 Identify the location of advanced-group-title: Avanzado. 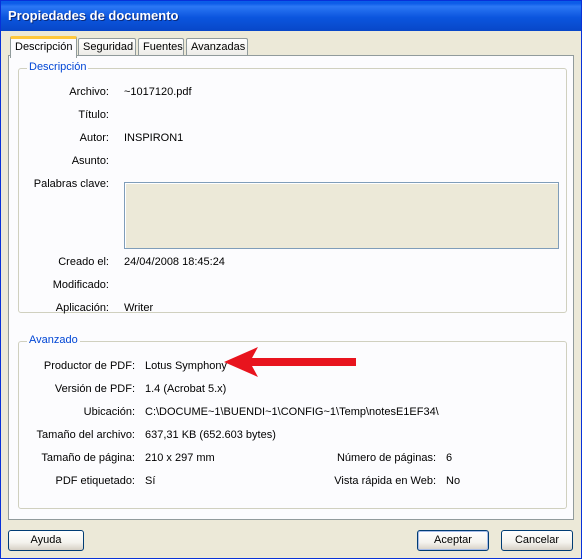
(53, 340).